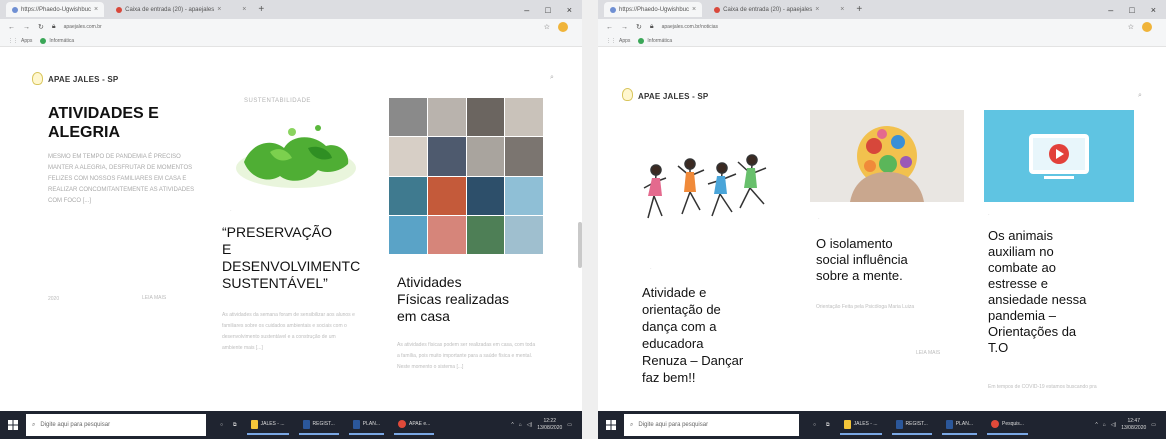  What do you see at coordinates (128, 123) in the screenshot?
I see `hero-title: ATIVIDADES E ALEGRIA` at bounding box center [128, 123].